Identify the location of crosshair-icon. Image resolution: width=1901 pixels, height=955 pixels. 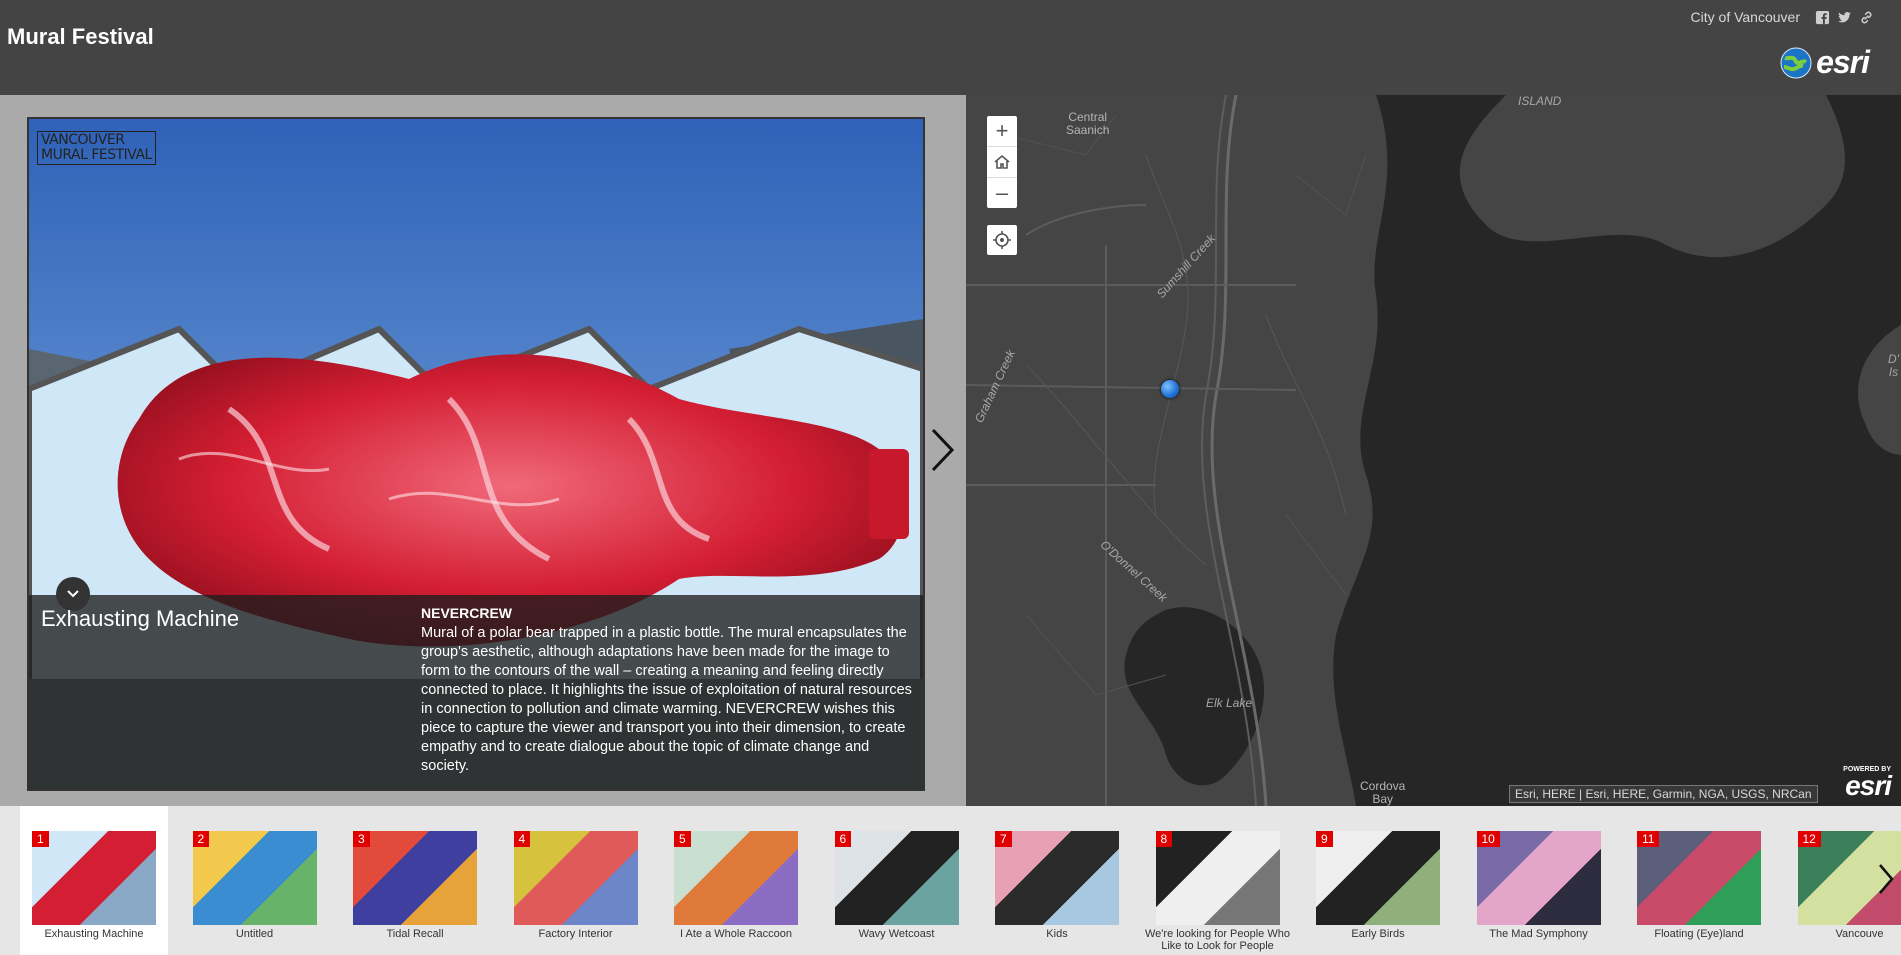
(1002, 240).